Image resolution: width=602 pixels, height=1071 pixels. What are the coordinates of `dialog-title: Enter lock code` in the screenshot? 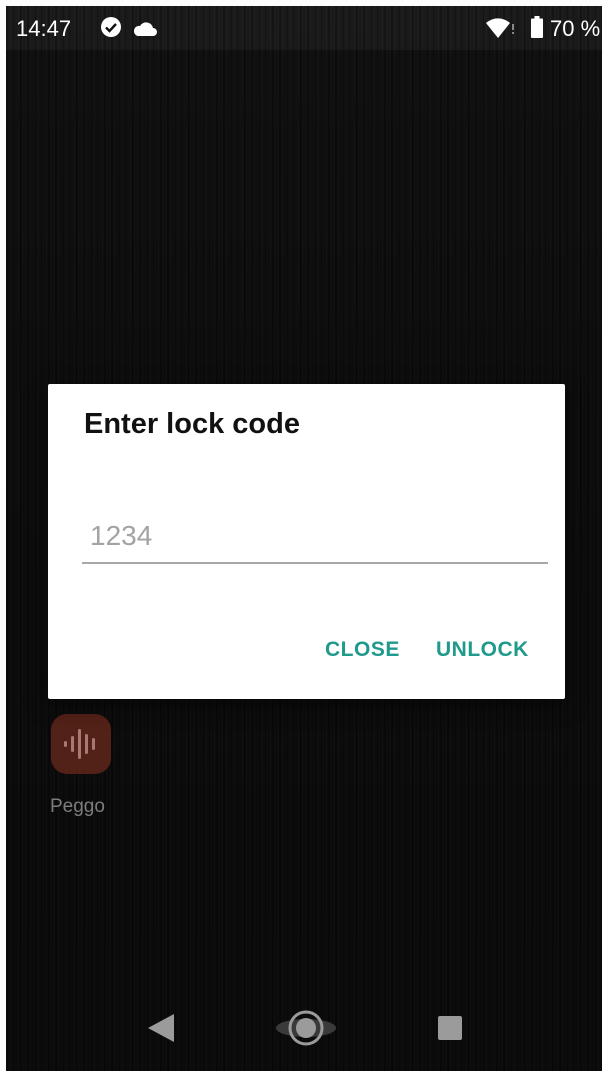 It's located at (192, 424).